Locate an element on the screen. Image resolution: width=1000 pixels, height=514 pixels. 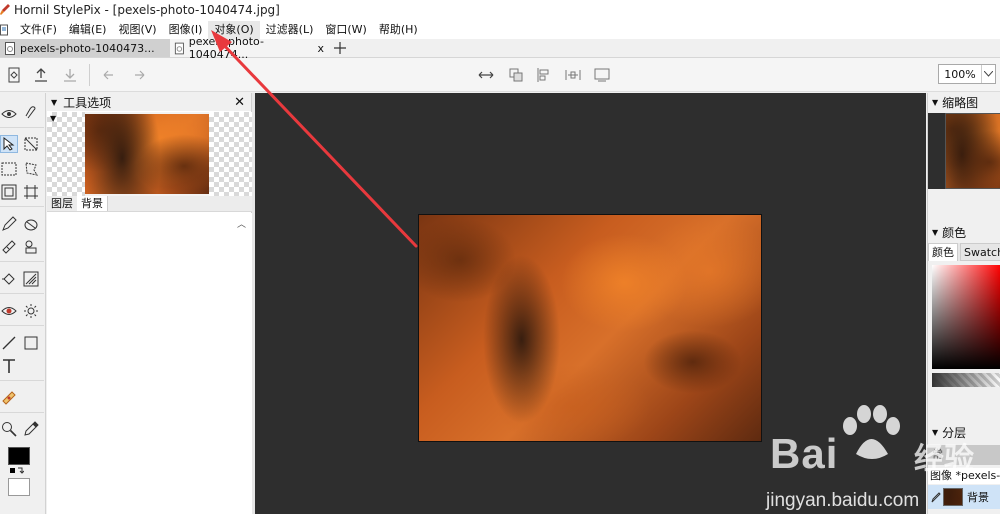
toolbar-separator is located at coordinates (89, 75).